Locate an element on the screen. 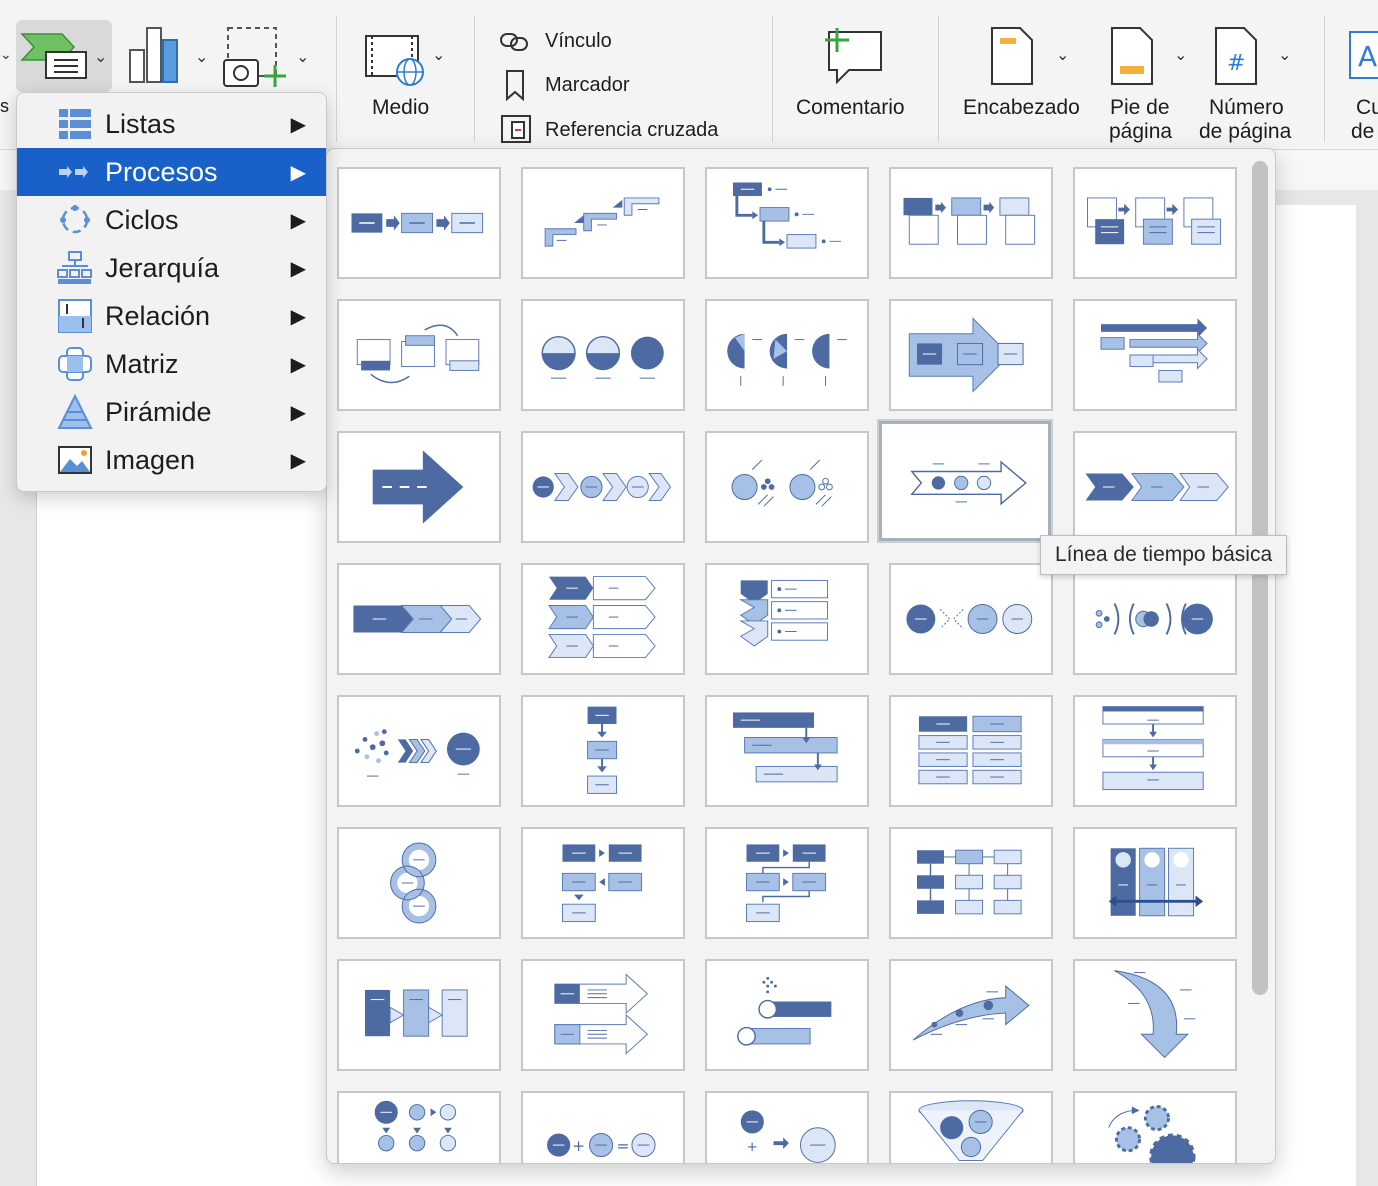  menu-item-listas: Listas ▶ is located at coordinates (171, 124).